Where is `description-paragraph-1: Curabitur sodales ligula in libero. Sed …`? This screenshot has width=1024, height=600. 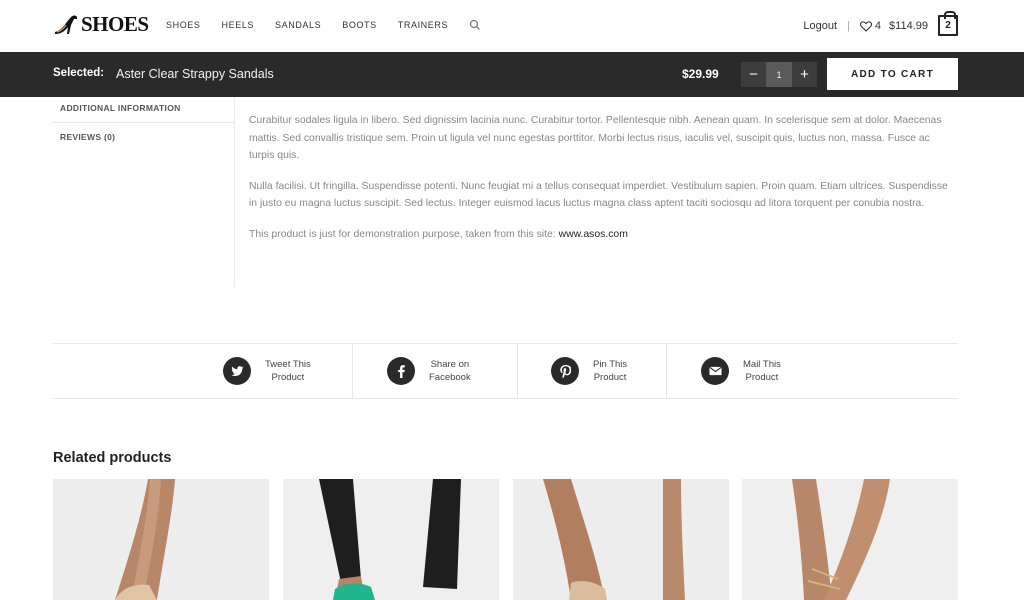
description-paragraph-1: Curabitur sodales ligula in libero. Sed … is located at coordinates (595, 138).